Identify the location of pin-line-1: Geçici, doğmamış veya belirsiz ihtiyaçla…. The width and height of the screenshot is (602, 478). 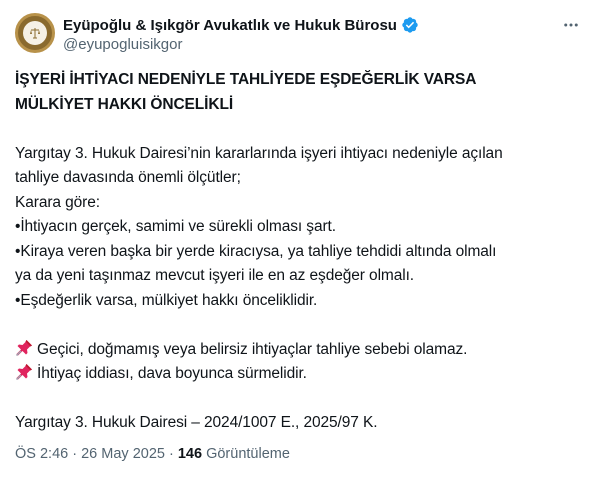
(300, 350).